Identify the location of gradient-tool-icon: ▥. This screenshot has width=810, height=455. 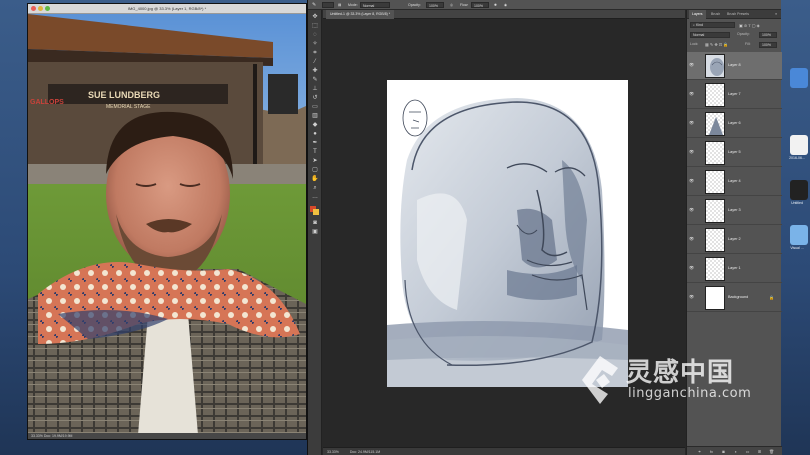
(315, 116).